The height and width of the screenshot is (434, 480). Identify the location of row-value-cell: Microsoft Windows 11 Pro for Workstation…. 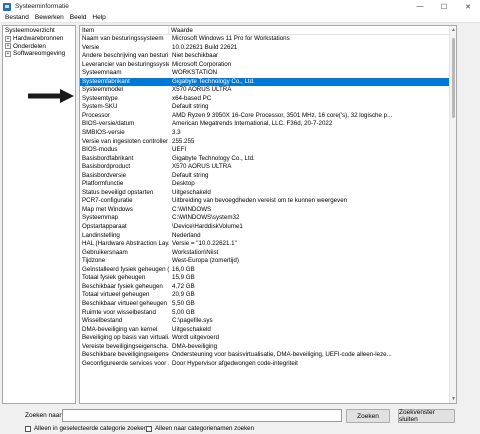
(231, 38).